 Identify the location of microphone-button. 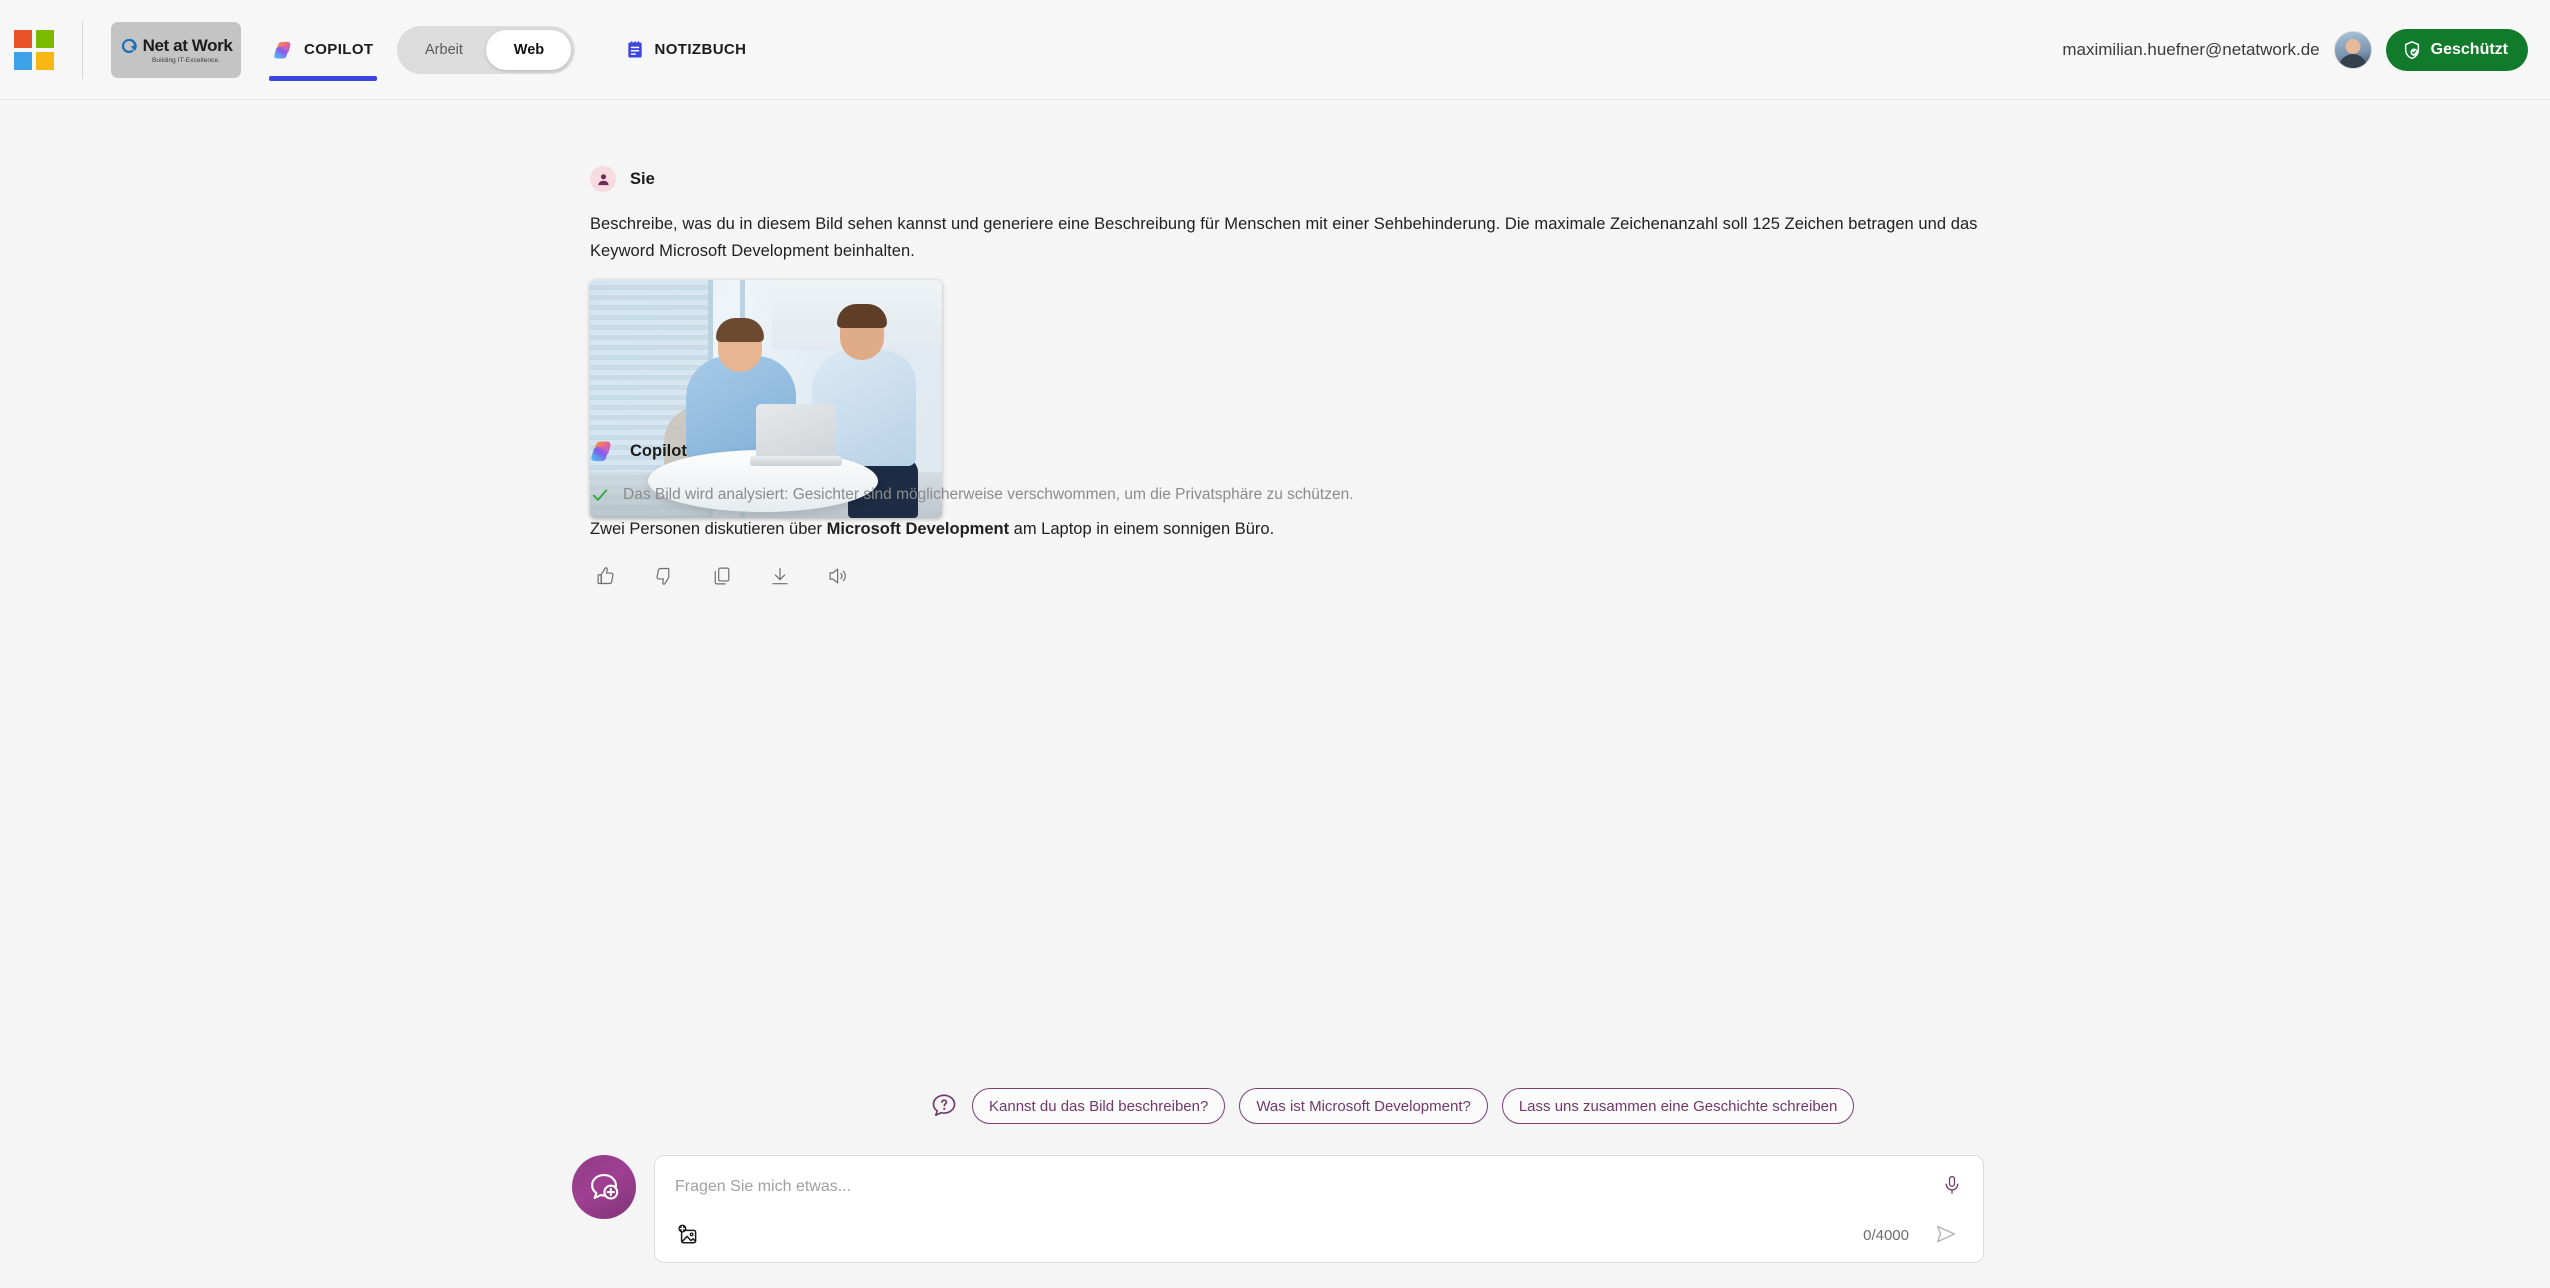
(1952, 1185).